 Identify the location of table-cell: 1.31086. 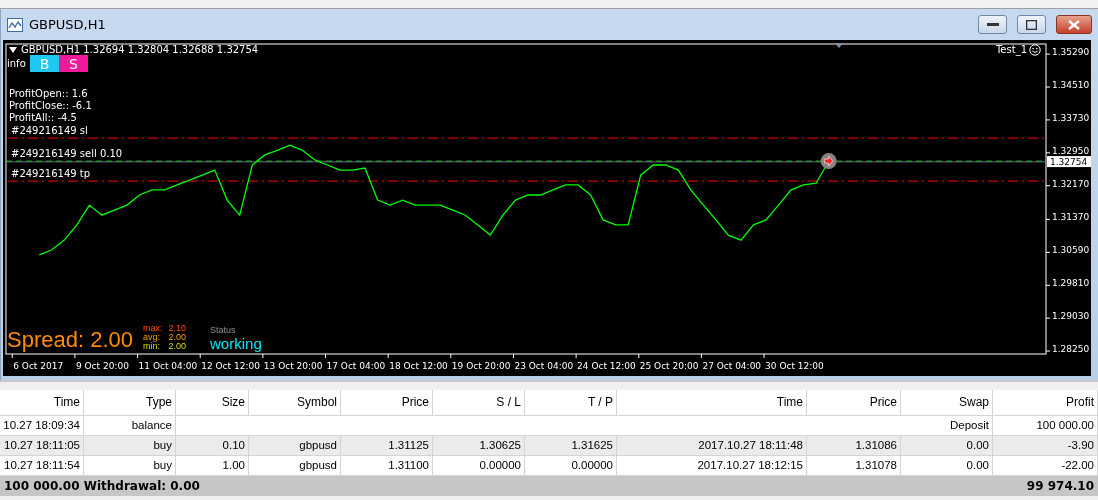
(854, 446).